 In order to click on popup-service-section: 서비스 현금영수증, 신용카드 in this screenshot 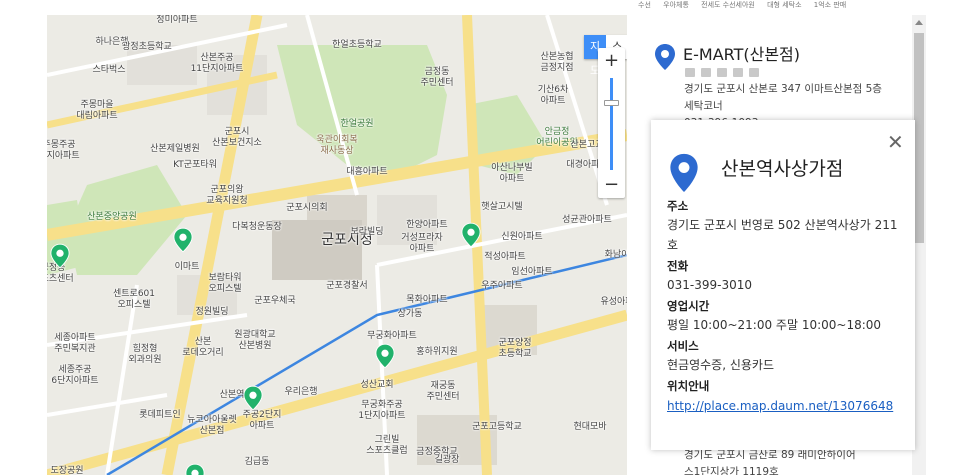, I will do `click(787, 356)`.